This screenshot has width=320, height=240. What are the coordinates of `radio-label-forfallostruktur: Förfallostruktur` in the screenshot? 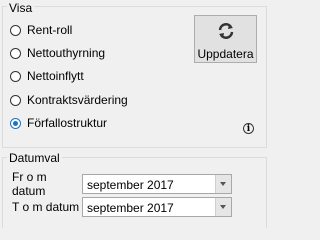 It's located at (67, 123).